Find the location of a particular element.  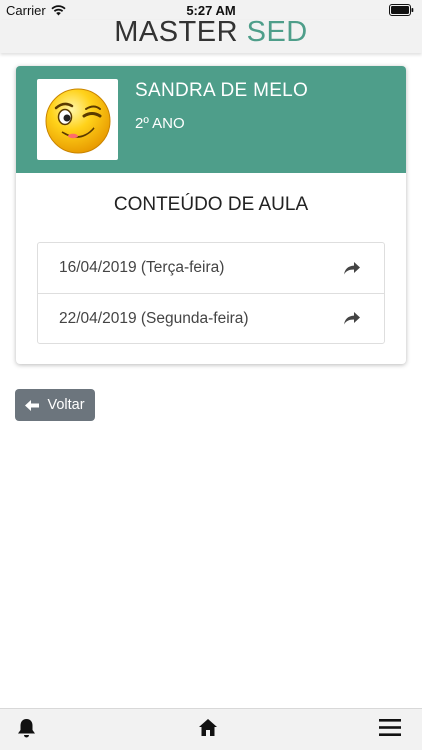

menu-icon is located at coordinates (390, 727).